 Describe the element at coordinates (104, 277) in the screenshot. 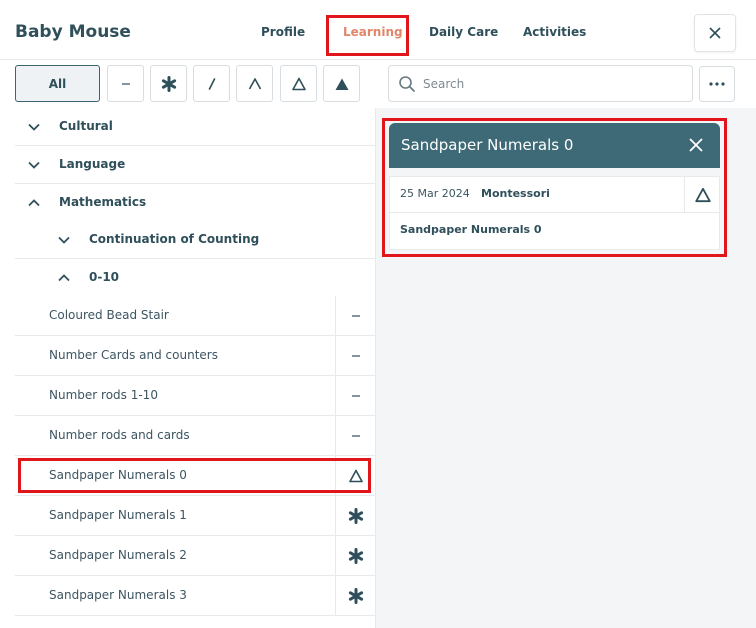

I see `tree-subcategory-label: 0-10` at that location.